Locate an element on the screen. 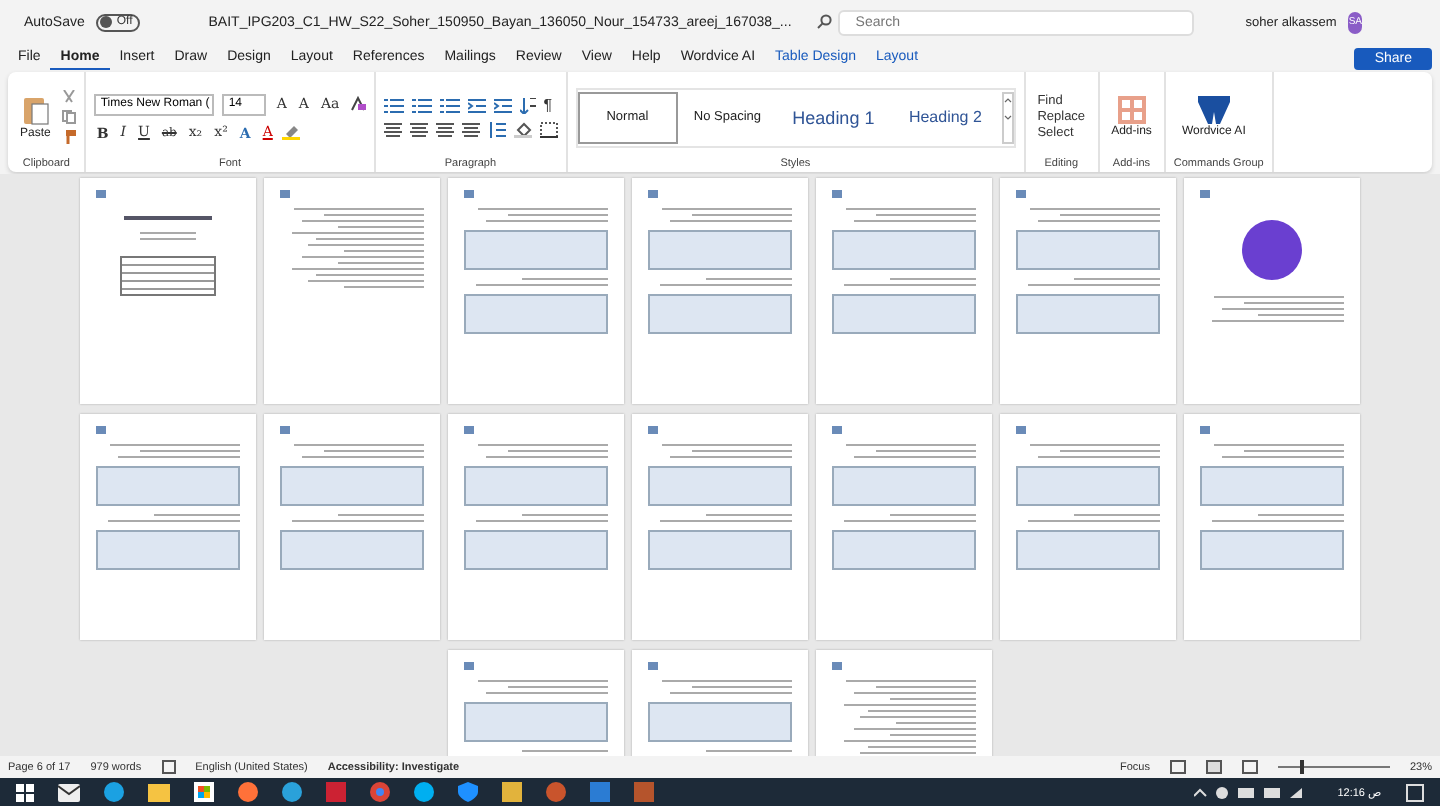 The width and height of the screenshot is (1440, 806). cut-icon is located at coordinates (69, 97).